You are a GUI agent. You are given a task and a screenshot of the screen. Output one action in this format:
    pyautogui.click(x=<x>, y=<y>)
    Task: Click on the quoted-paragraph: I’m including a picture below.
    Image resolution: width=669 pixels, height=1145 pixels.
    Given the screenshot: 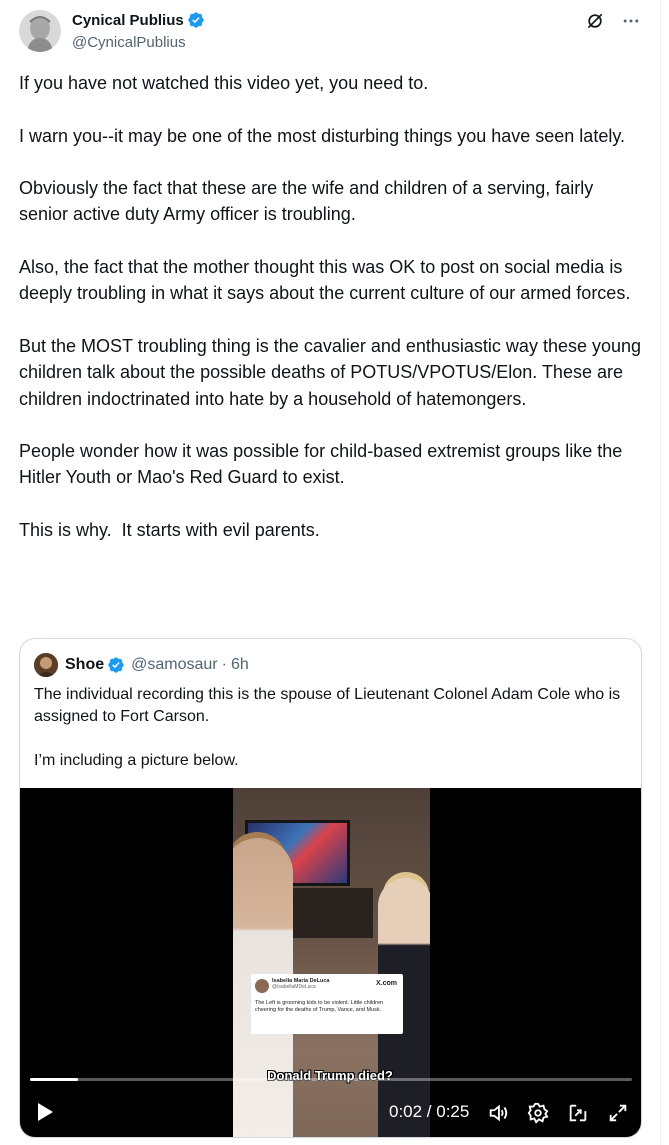 What is the action you would take?
    pyautogui.click(x=136, y=760)
    